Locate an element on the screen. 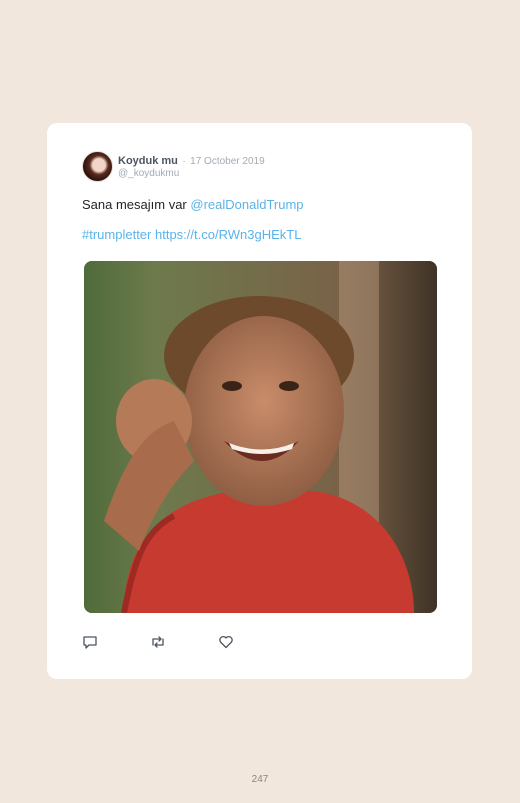  url-link: https://t.co/RWn3gHEkTL is located at coordinates (228, 234).